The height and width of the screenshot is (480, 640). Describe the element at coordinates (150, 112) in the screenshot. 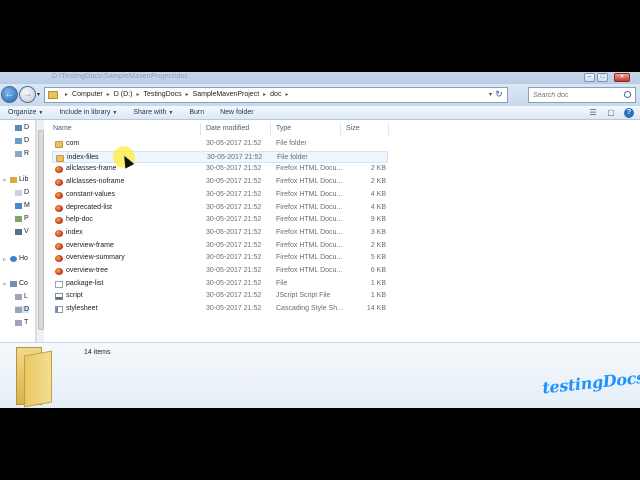

I see `share-with-label: Share with` at that location.